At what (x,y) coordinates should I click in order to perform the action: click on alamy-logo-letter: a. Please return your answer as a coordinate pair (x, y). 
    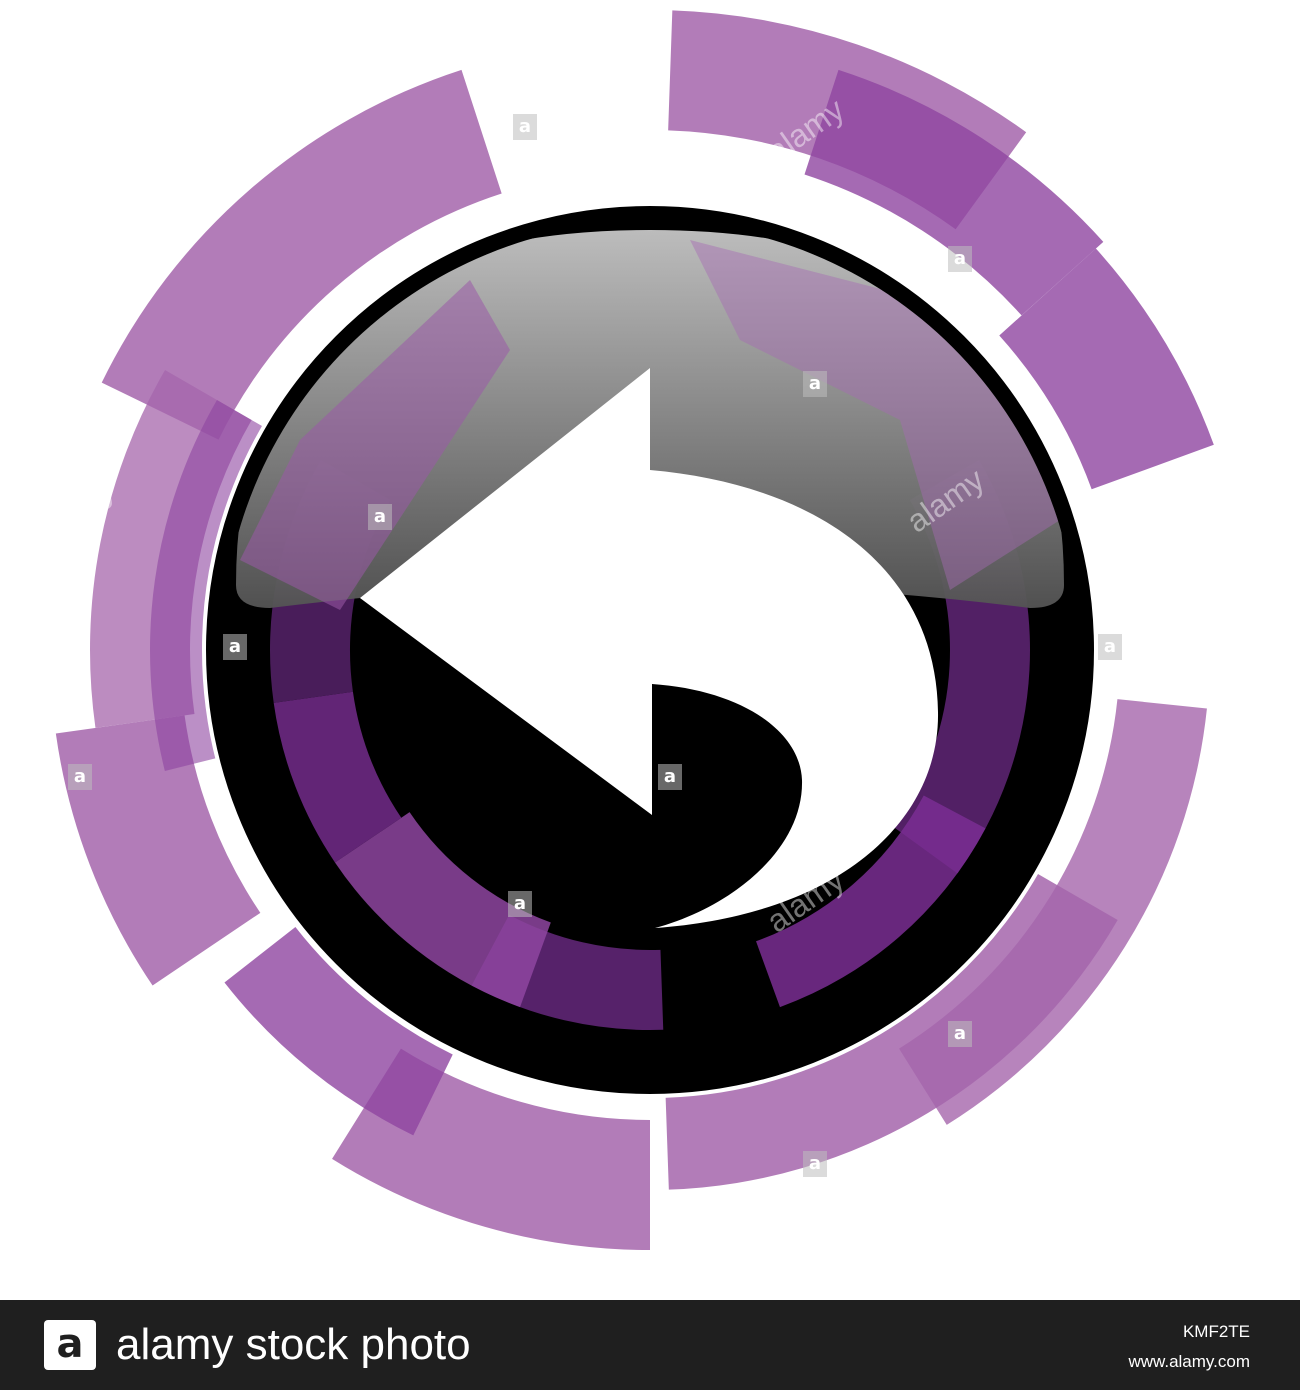
    Looking at the image, I should click on (70, 1344).